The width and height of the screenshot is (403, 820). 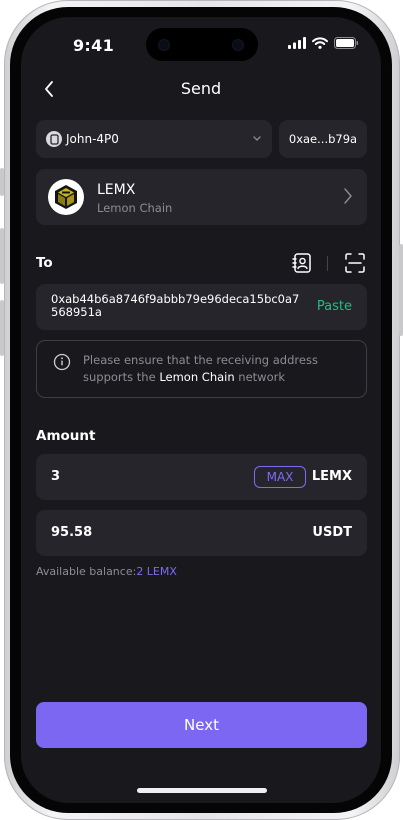 I want to click on next-button: Next, so click(x=201, y=725).